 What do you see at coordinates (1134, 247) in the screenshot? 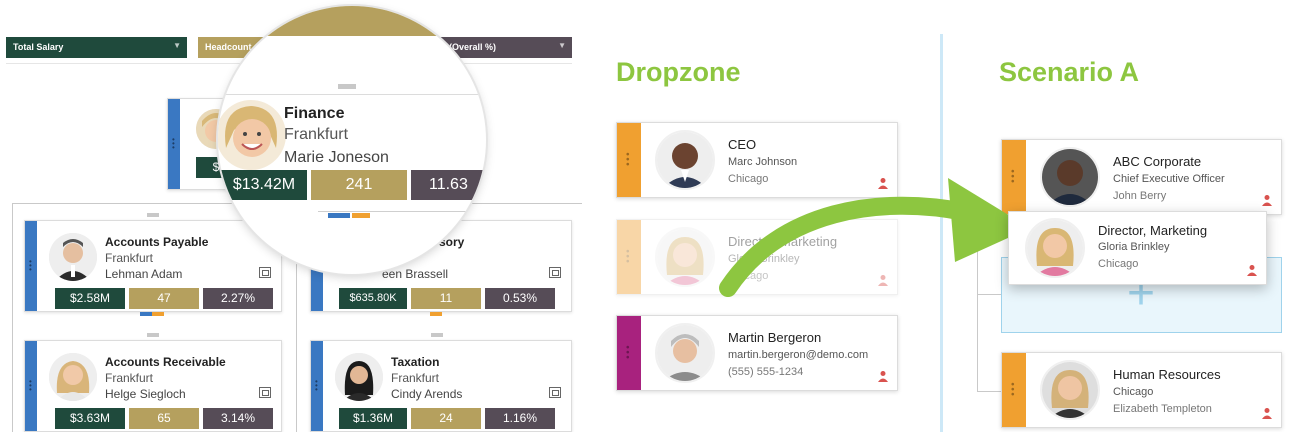
I see `card-name: Gloria Brinkley` at bounding box center [1134, 247].